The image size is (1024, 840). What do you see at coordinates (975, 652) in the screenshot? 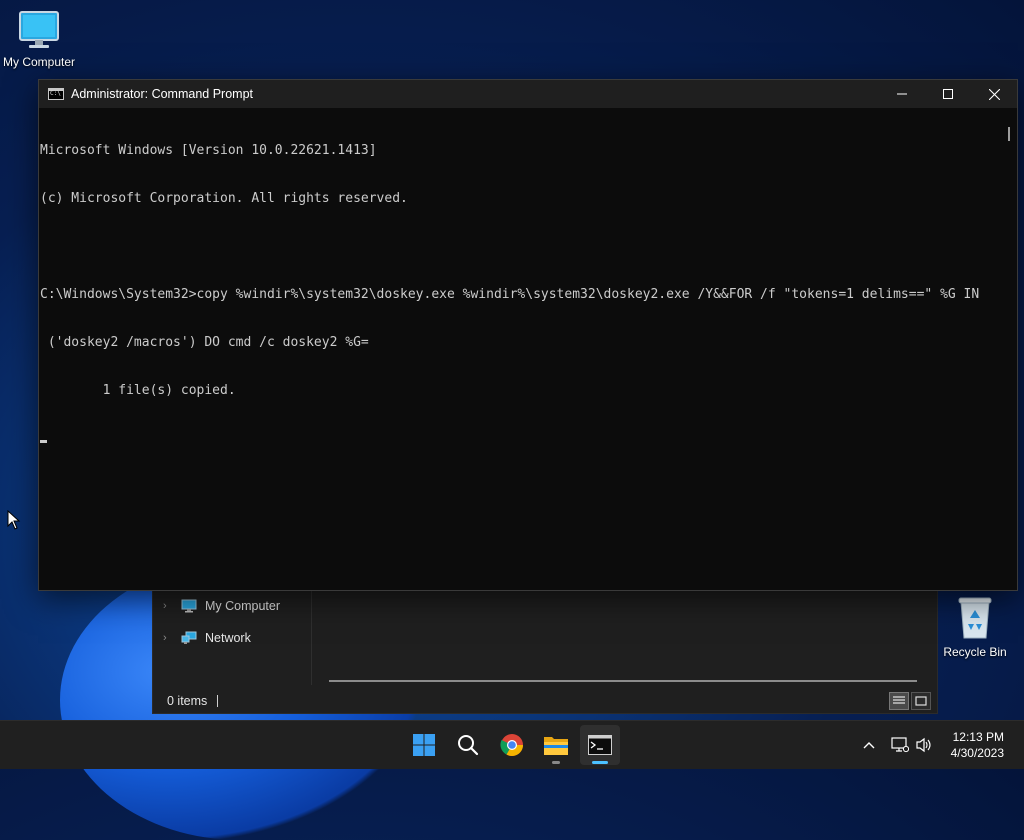
I see `desktop-icon-label: Recycle Bin` at bounding box center [975, 652].